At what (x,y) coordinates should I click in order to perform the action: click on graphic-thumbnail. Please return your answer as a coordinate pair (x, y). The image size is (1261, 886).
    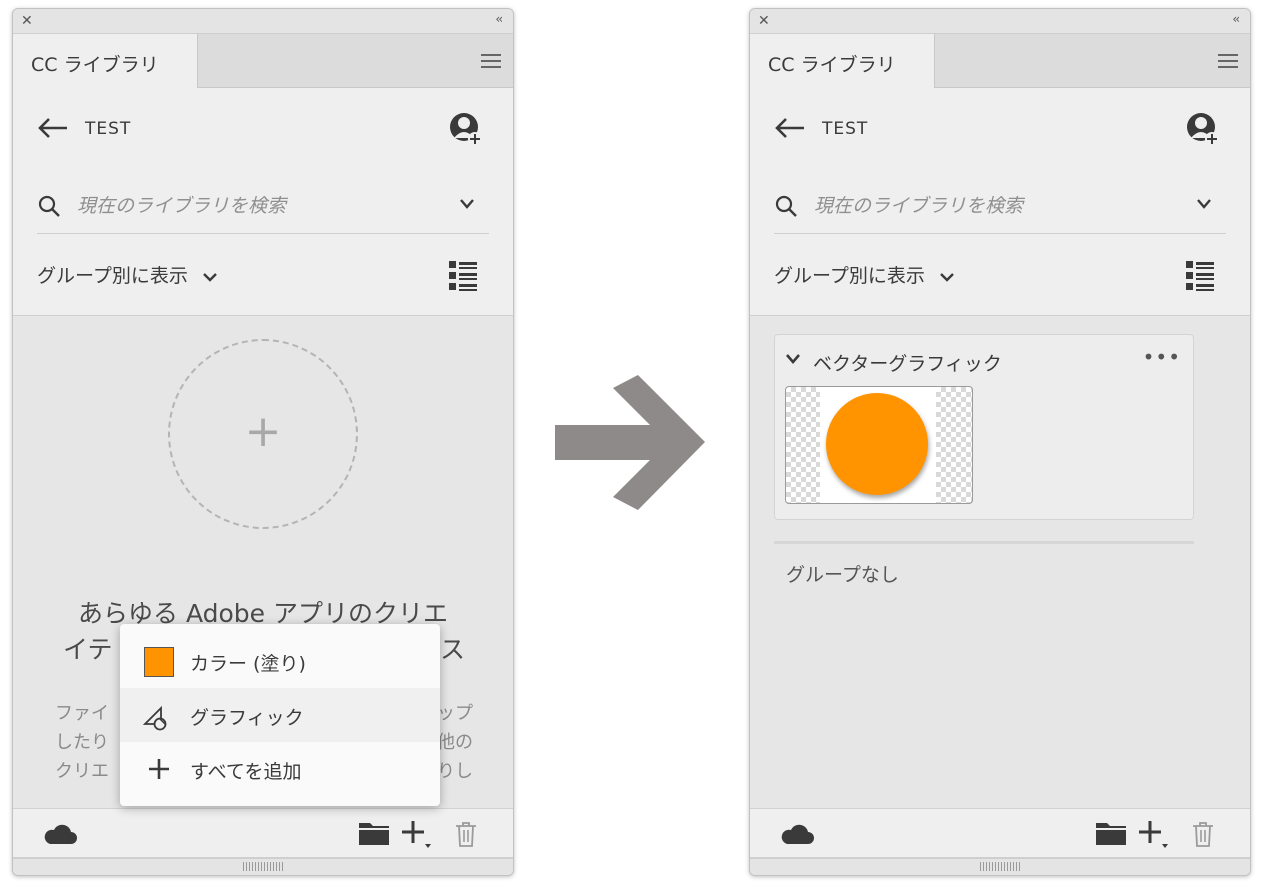
    Looking at the image, I should click on (879, 445).